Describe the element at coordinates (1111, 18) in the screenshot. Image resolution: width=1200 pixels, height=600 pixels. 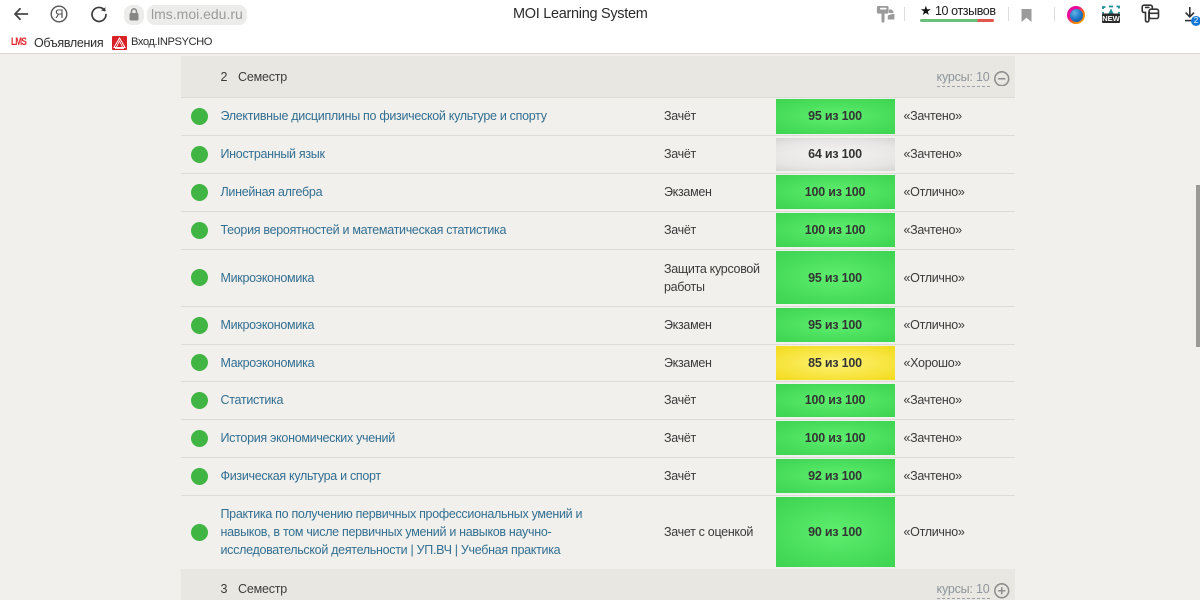
I see `svg-text: NEW` at that location.